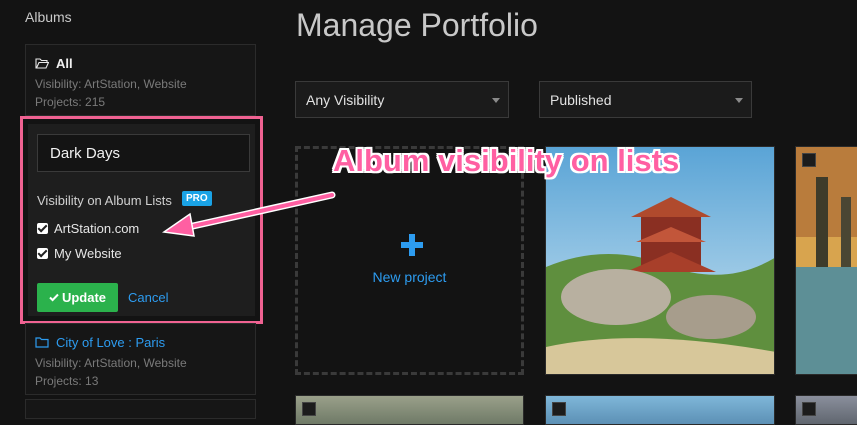  What do you see at coordinates (84, 297) in the screenshot?
I see `update-button-label: Update` at bounding box center [84, 297].